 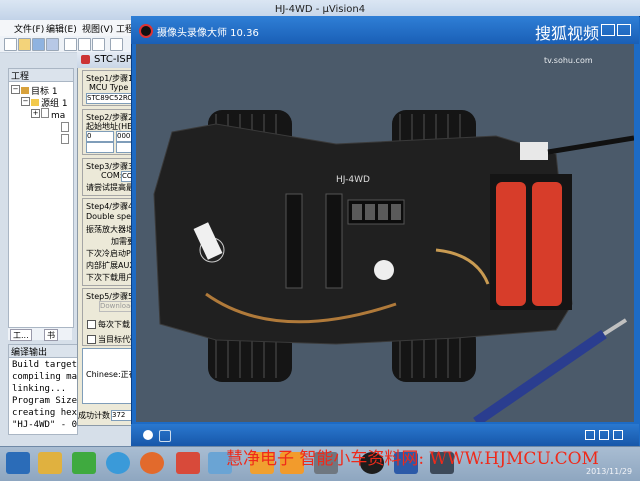 I want to click on sohu-video-logo: 搜狐视频, so click(x=567, y=33).